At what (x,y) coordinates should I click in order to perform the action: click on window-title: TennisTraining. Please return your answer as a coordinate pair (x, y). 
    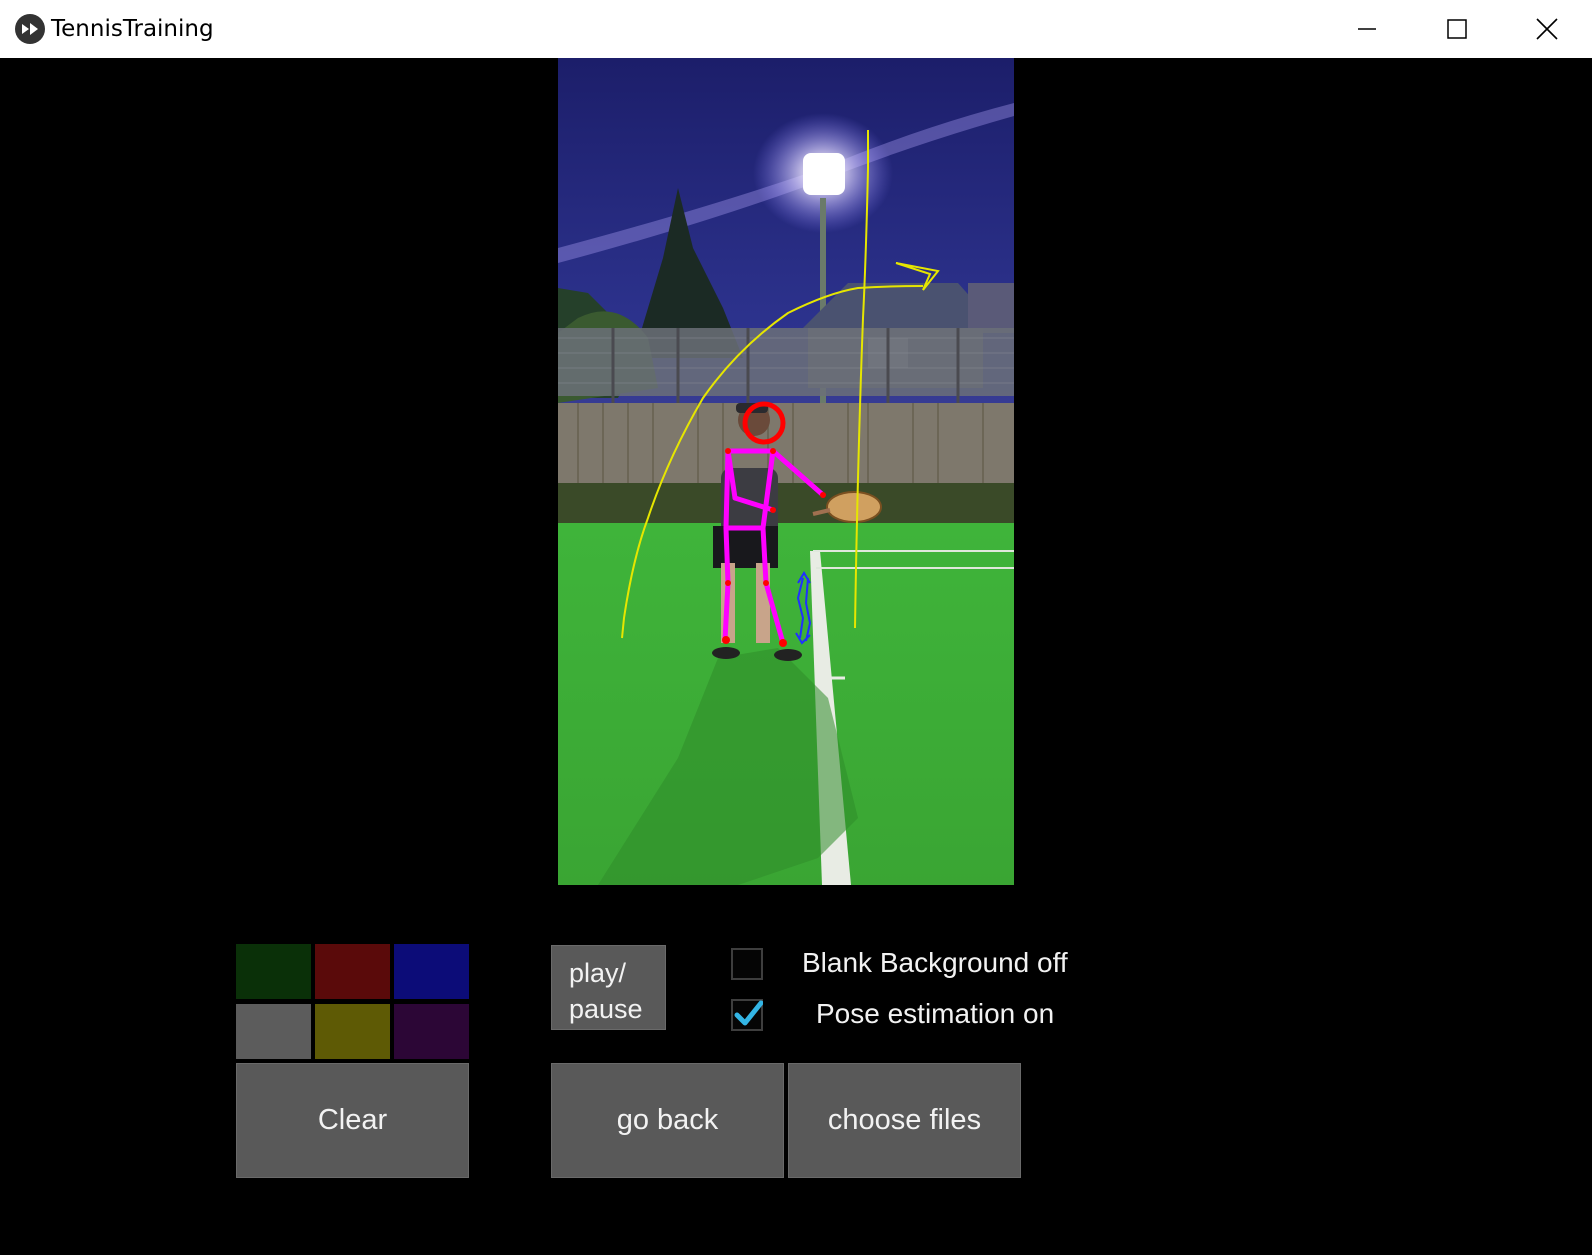
    Looking at the image, I should click on (132, 29).